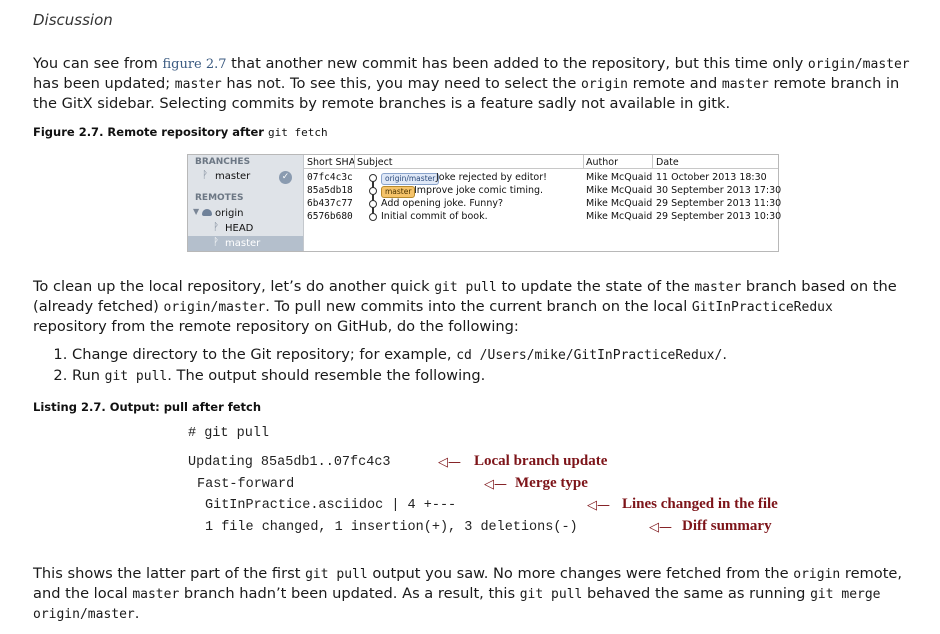 The height and width of the screenshot is (634, 940). Describe the element at coordinates (410, 179) in the screenshot. I see `remote-branch-tag: origin/master` at that location.